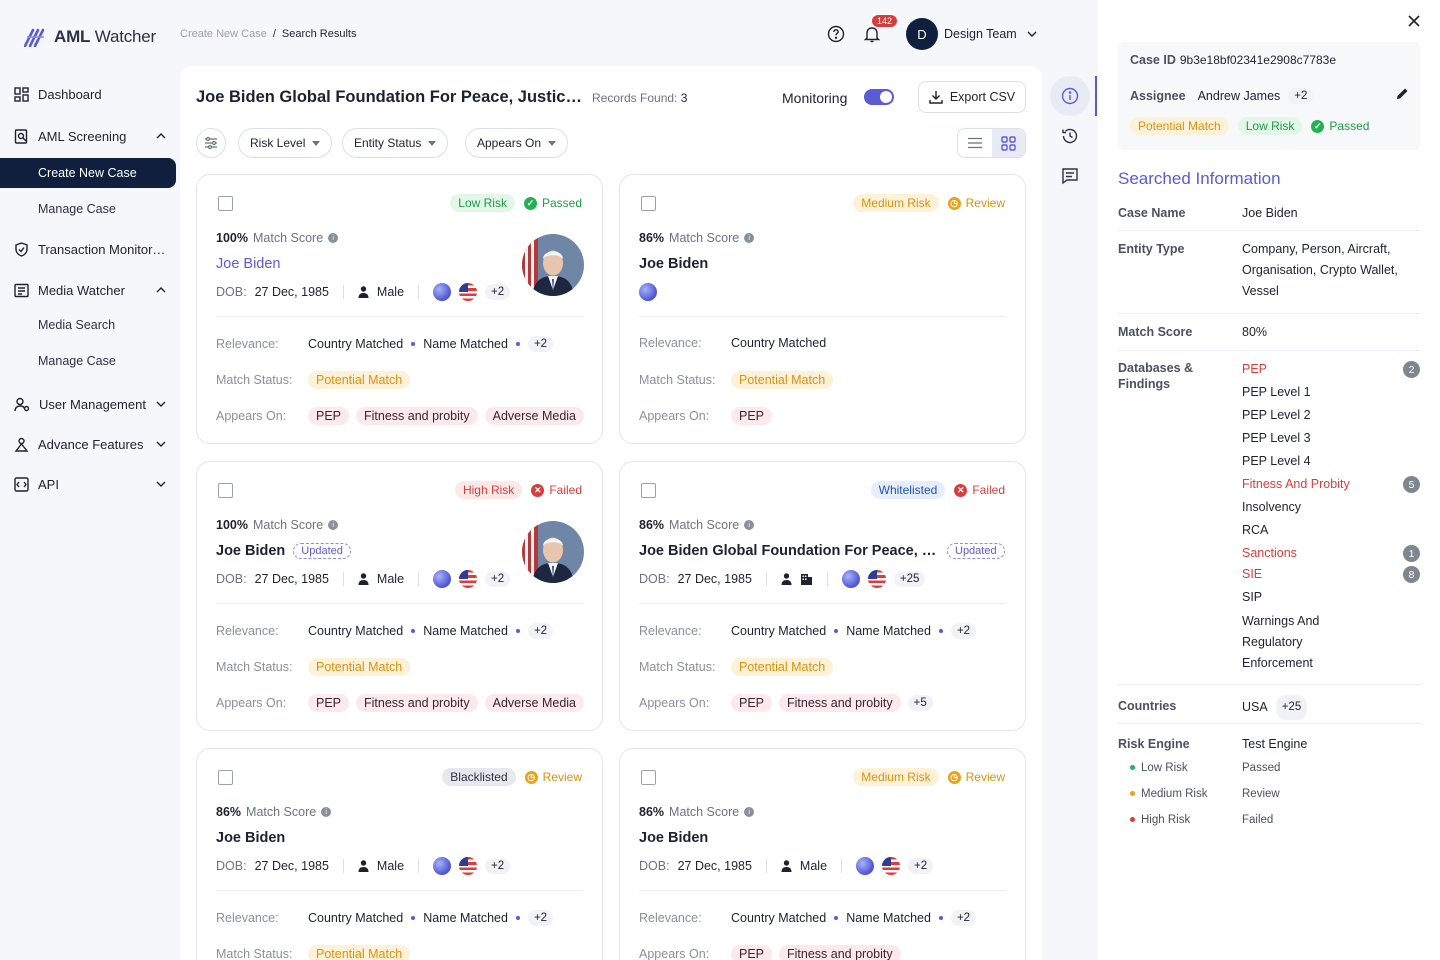 This screenshot has height=960, width=1440. Describe the element at coordinates (77, 209) in the screenshot. I see `nav-manage-case: Manage Case` at that location.